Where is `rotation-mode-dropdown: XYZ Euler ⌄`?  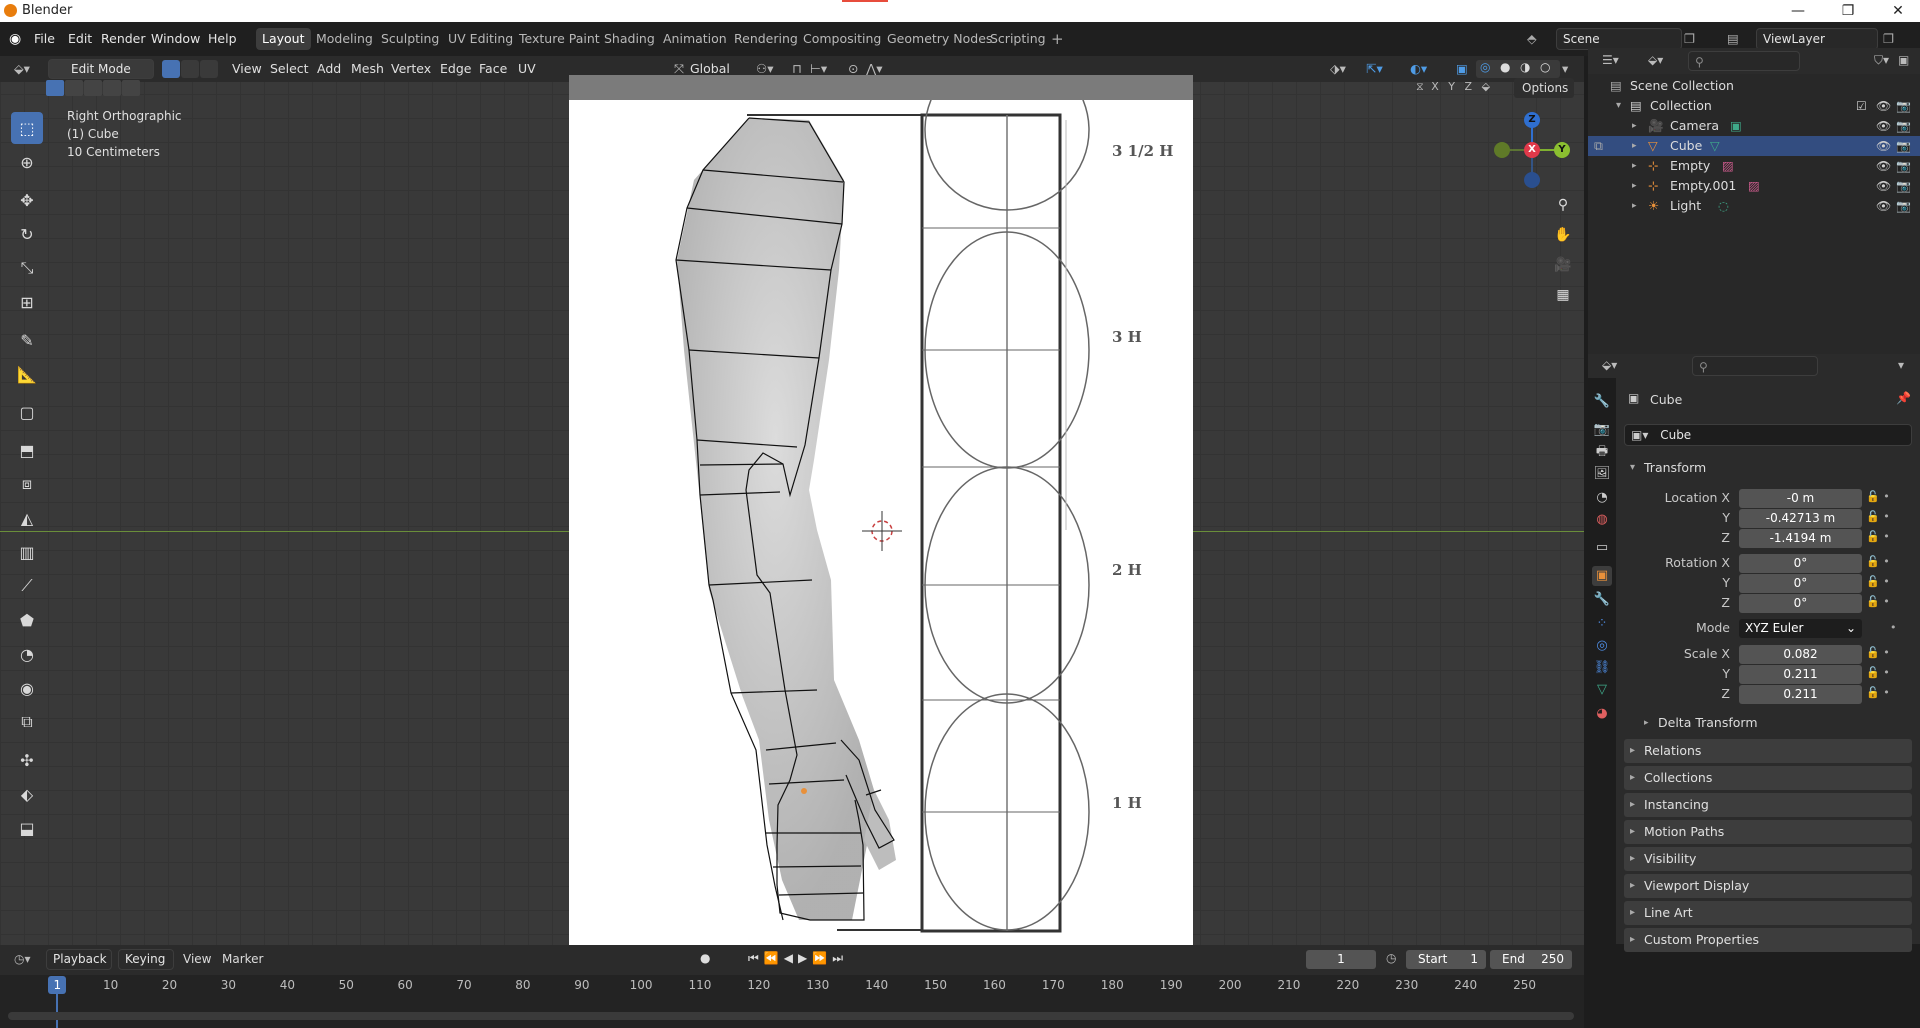 rotation-mode-dropdown: XYZ Euler ⌄ is located at coordinates (1800, 628).